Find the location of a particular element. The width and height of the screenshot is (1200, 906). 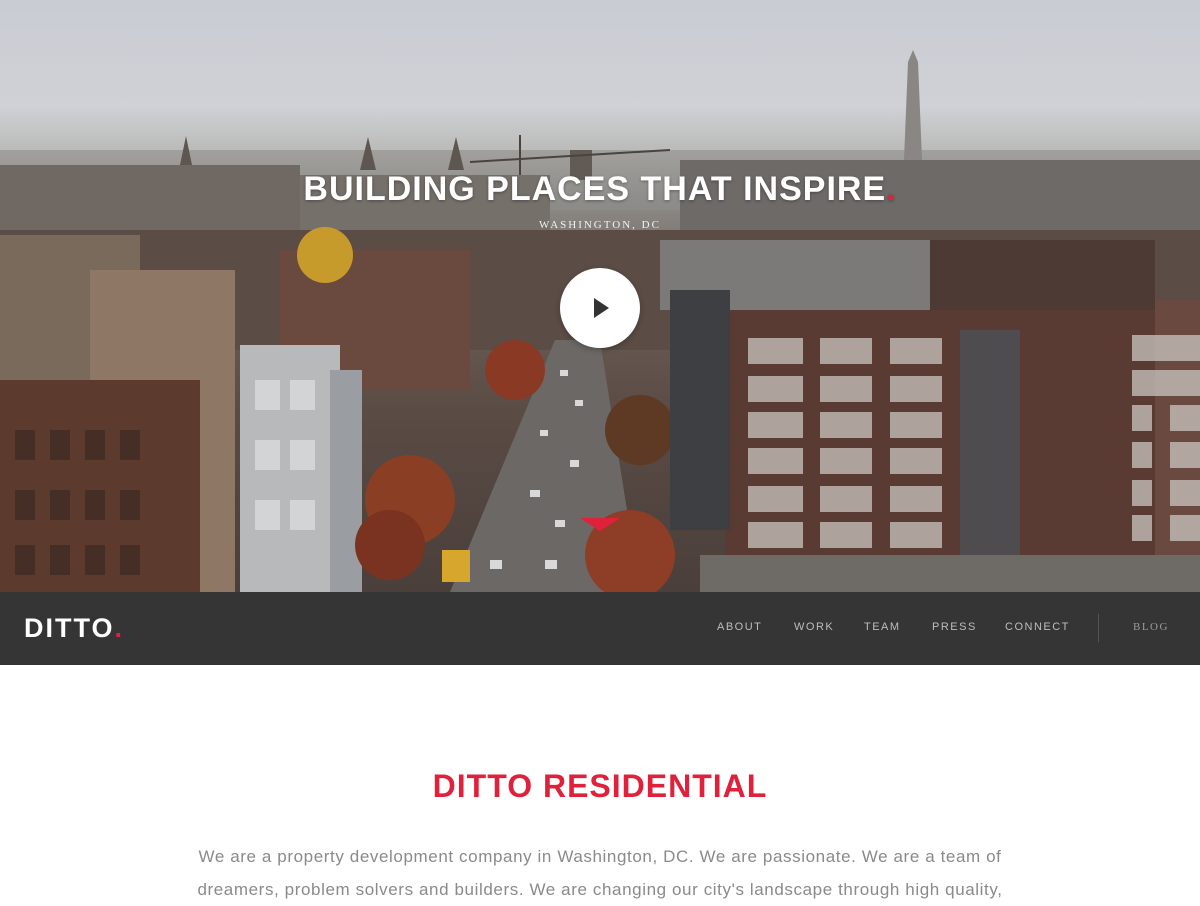

hero-title-text: BUILDING PLACES THAT INSPIRE is located at coordinates (595, 189).